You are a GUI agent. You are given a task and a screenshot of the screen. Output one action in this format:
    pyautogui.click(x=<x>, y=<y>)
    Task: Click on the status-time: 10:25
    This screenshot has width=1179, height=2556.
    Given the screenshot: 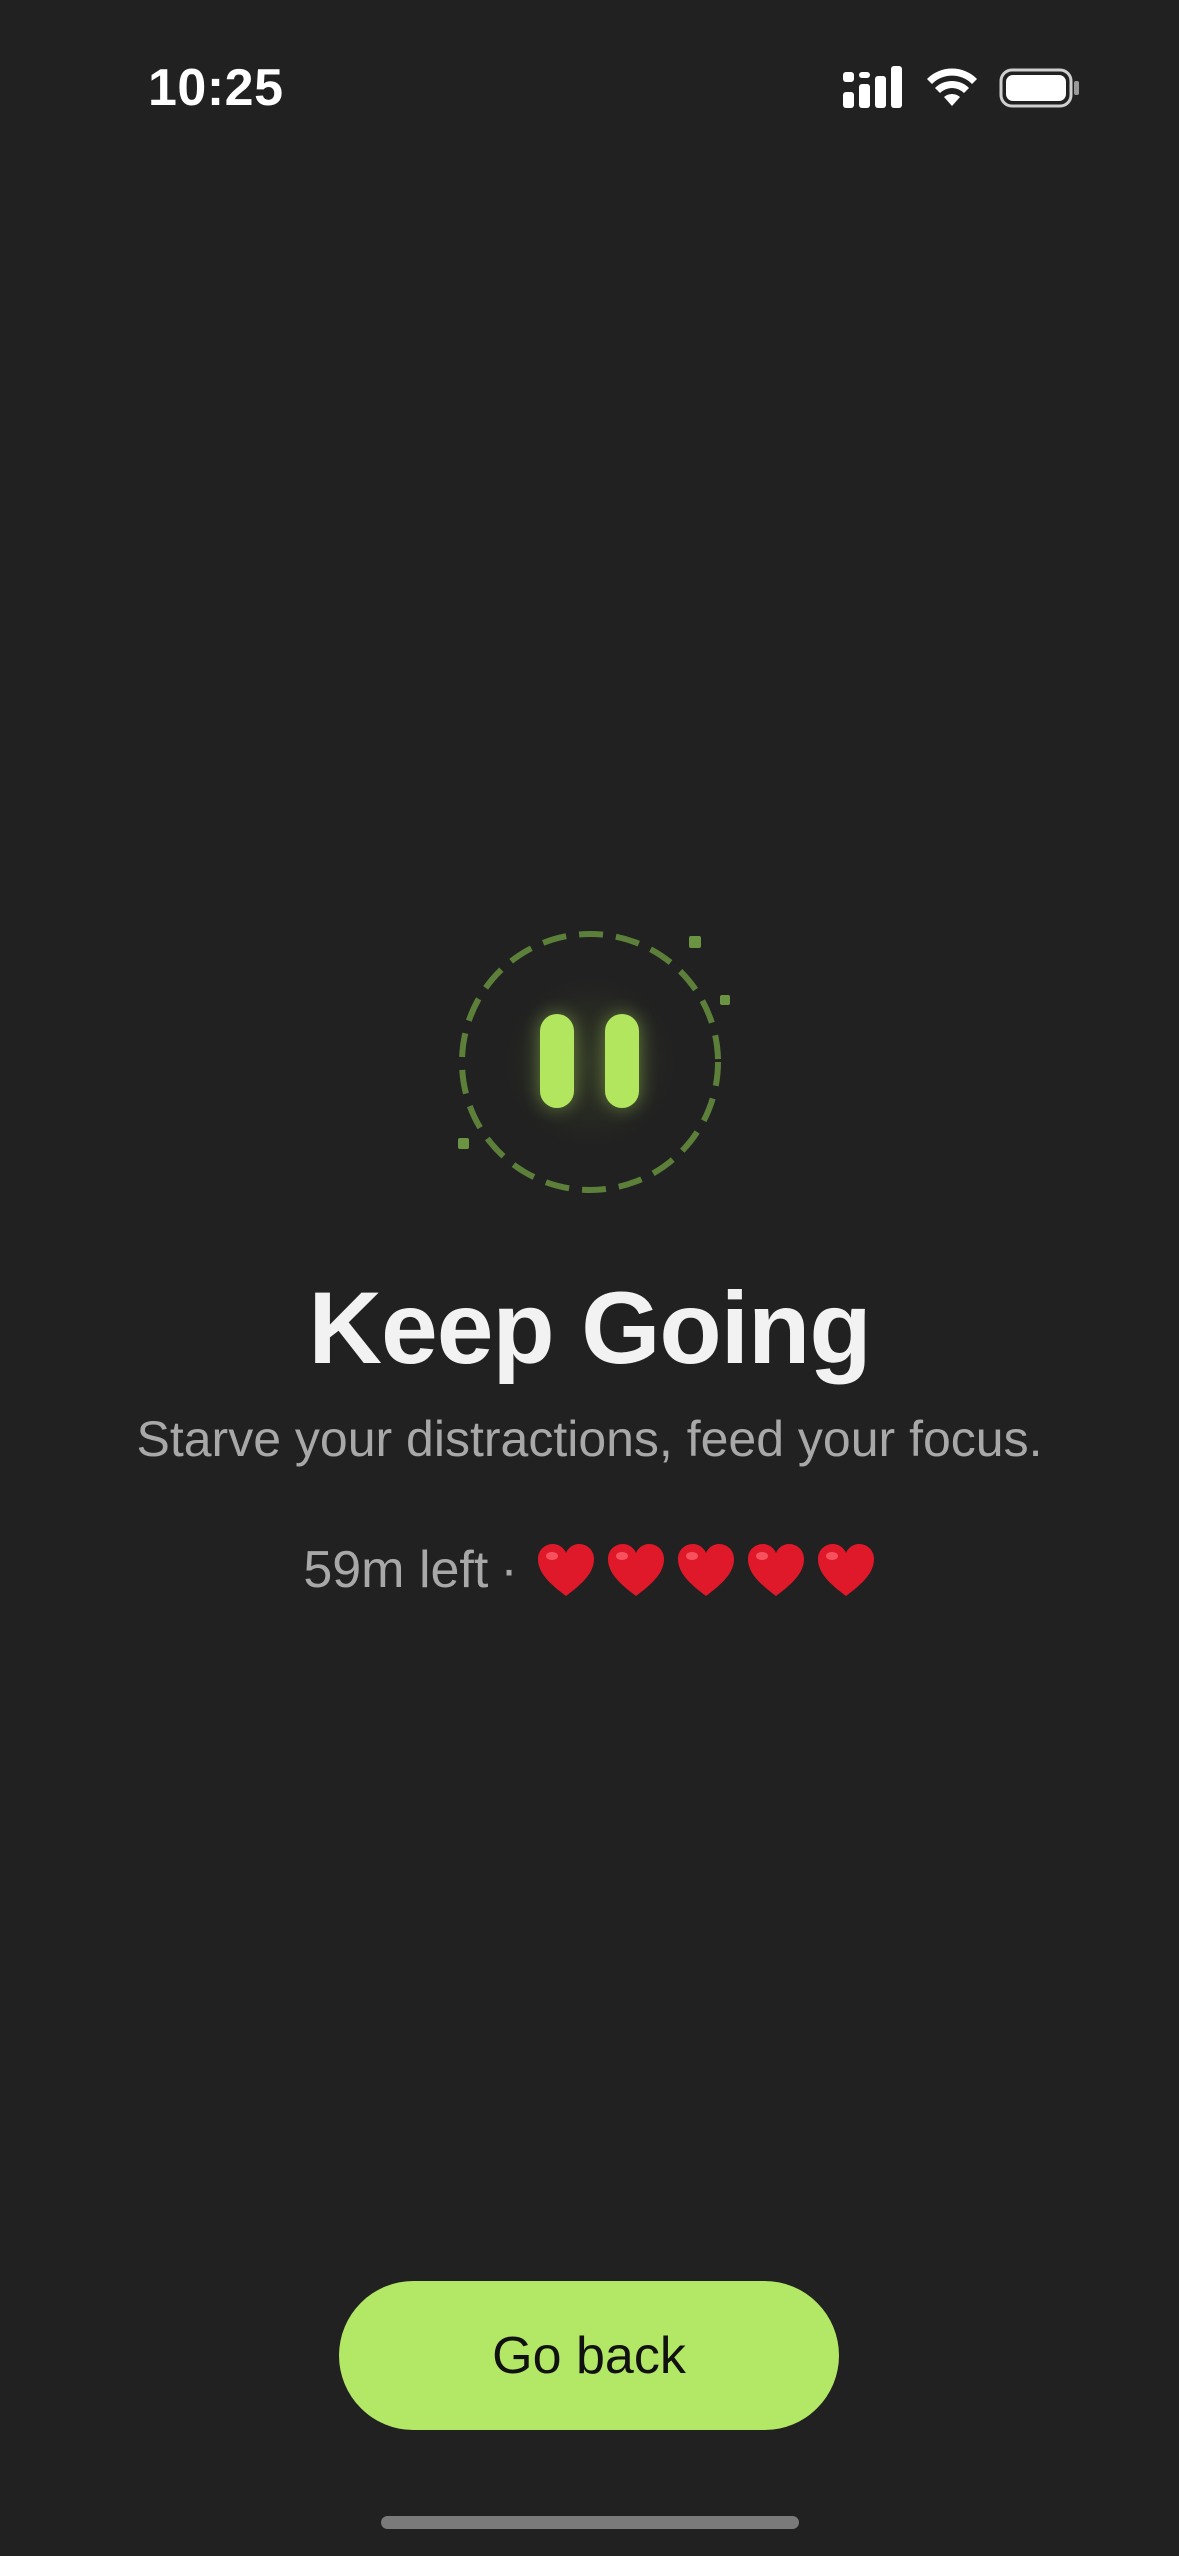 What is the action you would take?
    pyautogui.click(x=216, y=88)
    